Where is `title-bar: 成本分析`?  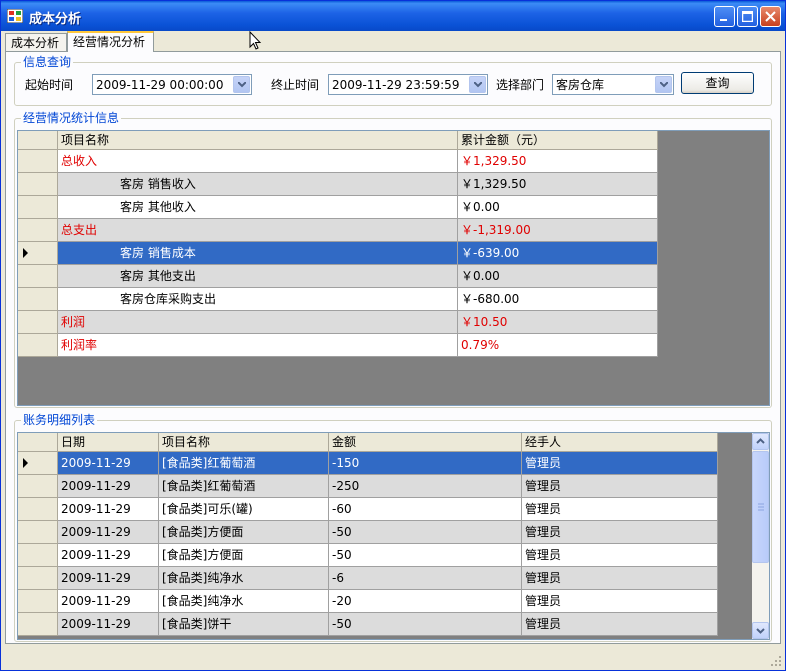
title-bar: 成本分析 is located at coordinates (393, 16).